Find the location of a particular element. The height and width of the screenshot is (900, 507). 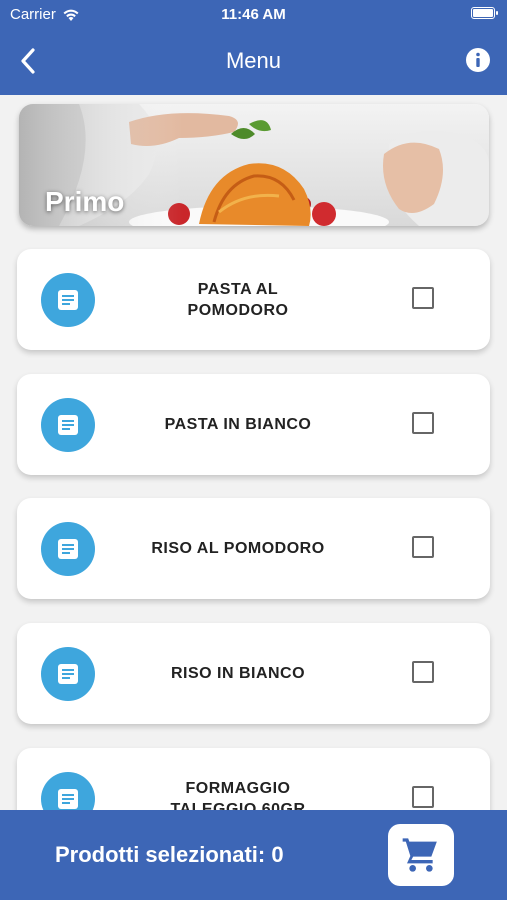

status-time: 11:46 AM is located at coordinates (253, 14).